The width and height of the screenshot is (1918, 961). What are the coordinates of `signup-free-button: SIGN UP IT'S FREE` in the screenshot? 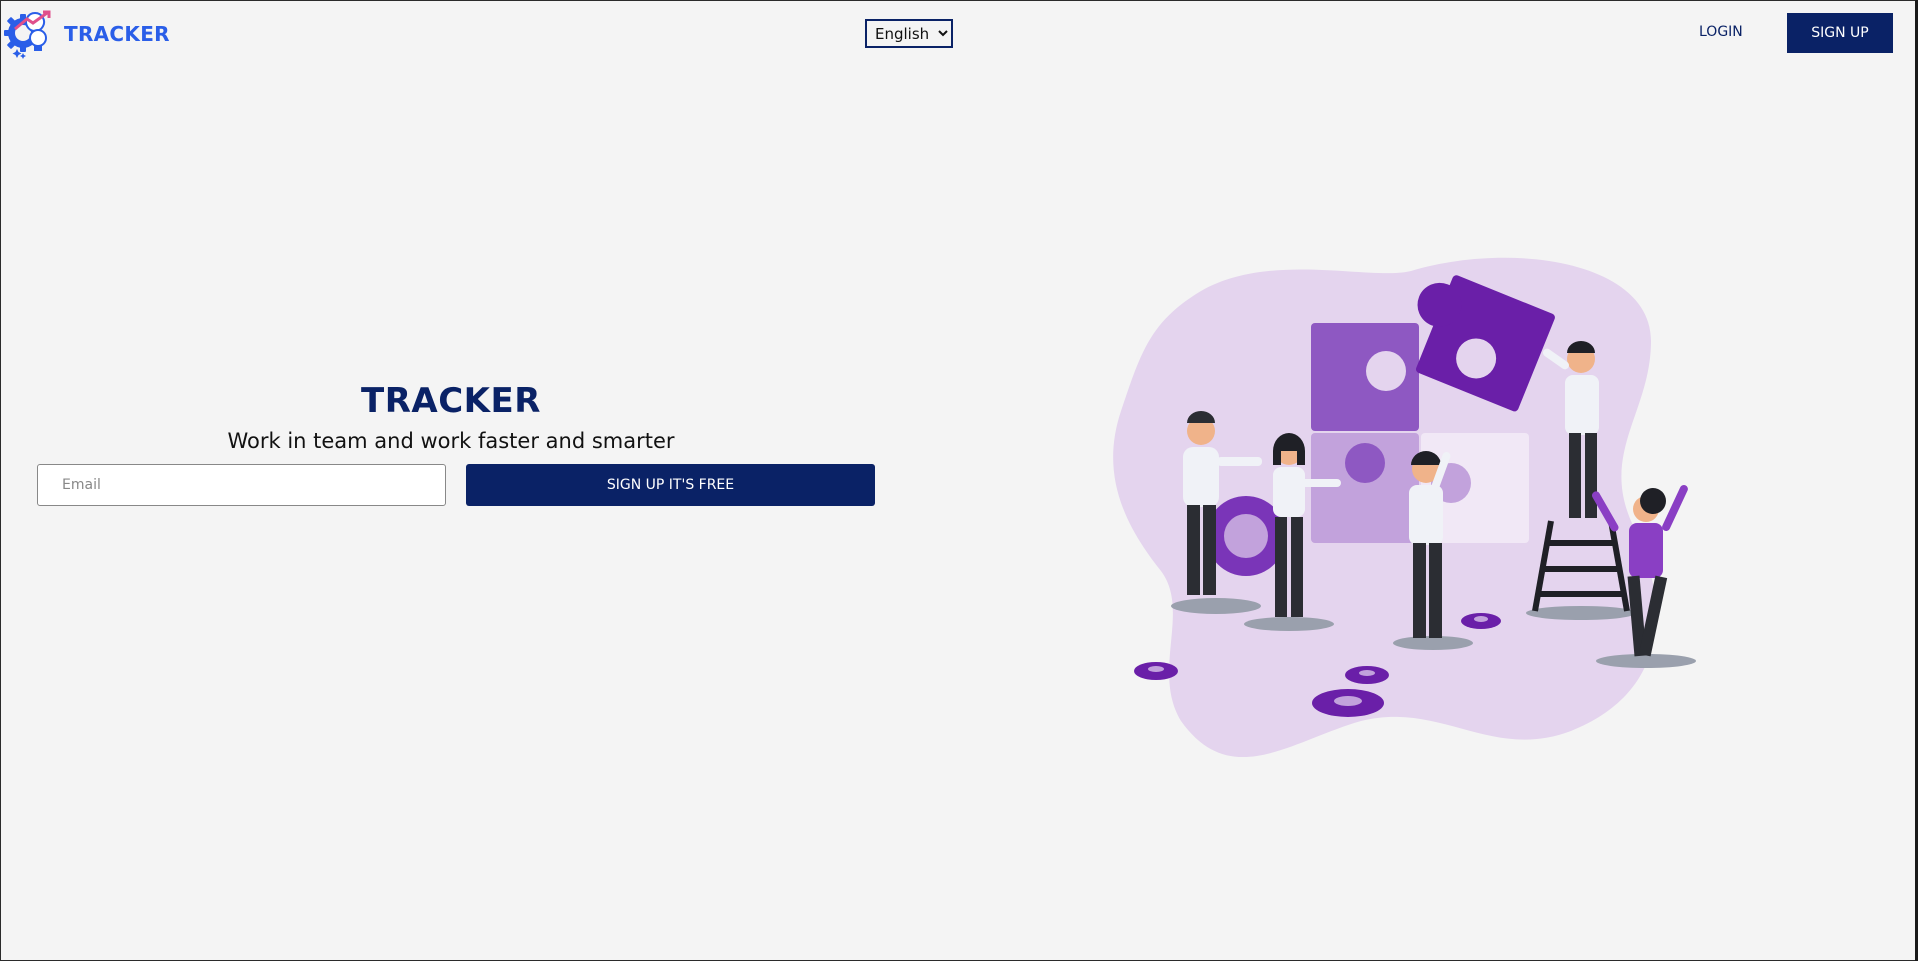 It's located at (670, 485).